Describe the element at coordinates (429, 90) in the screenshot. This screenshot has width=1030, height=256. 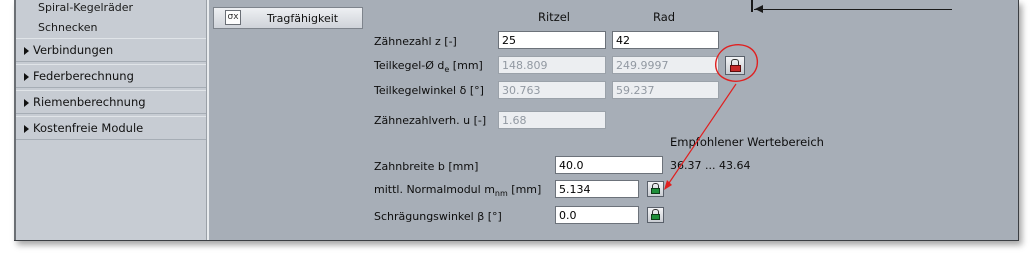
I see `teilkegelwinkel-label: Teilkegelwinkel δ [°]` at that location.